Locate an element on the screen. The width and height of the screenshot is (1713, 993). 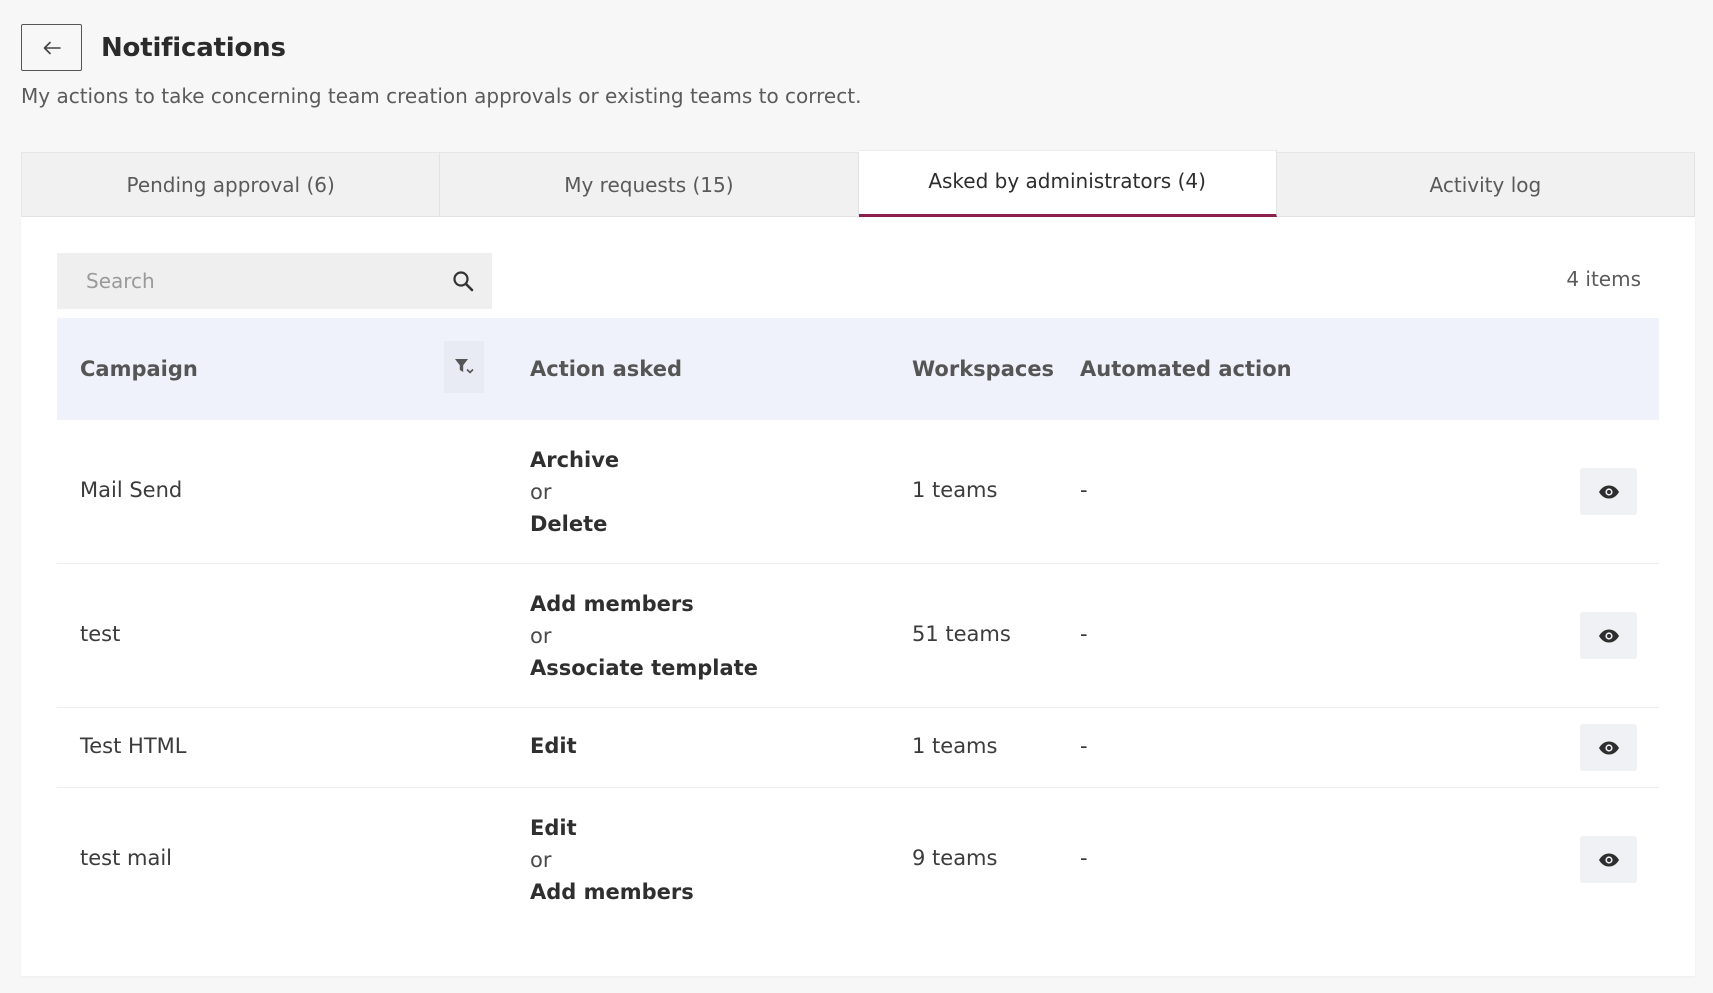
campaign-filter-button is located at coordinates (464, 367).